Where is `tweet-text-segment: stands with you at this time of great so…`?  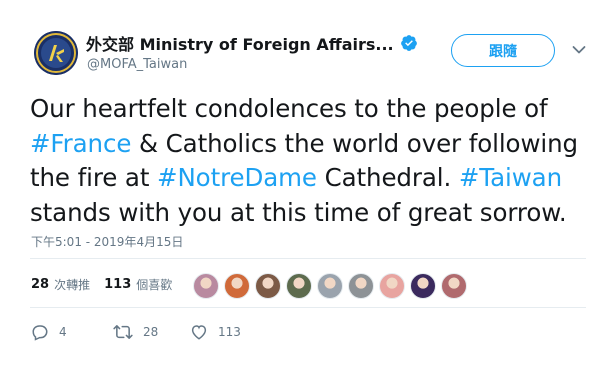
tweet-text-segment: stands with you at this time of great so… is located at coordinates (298, 212).